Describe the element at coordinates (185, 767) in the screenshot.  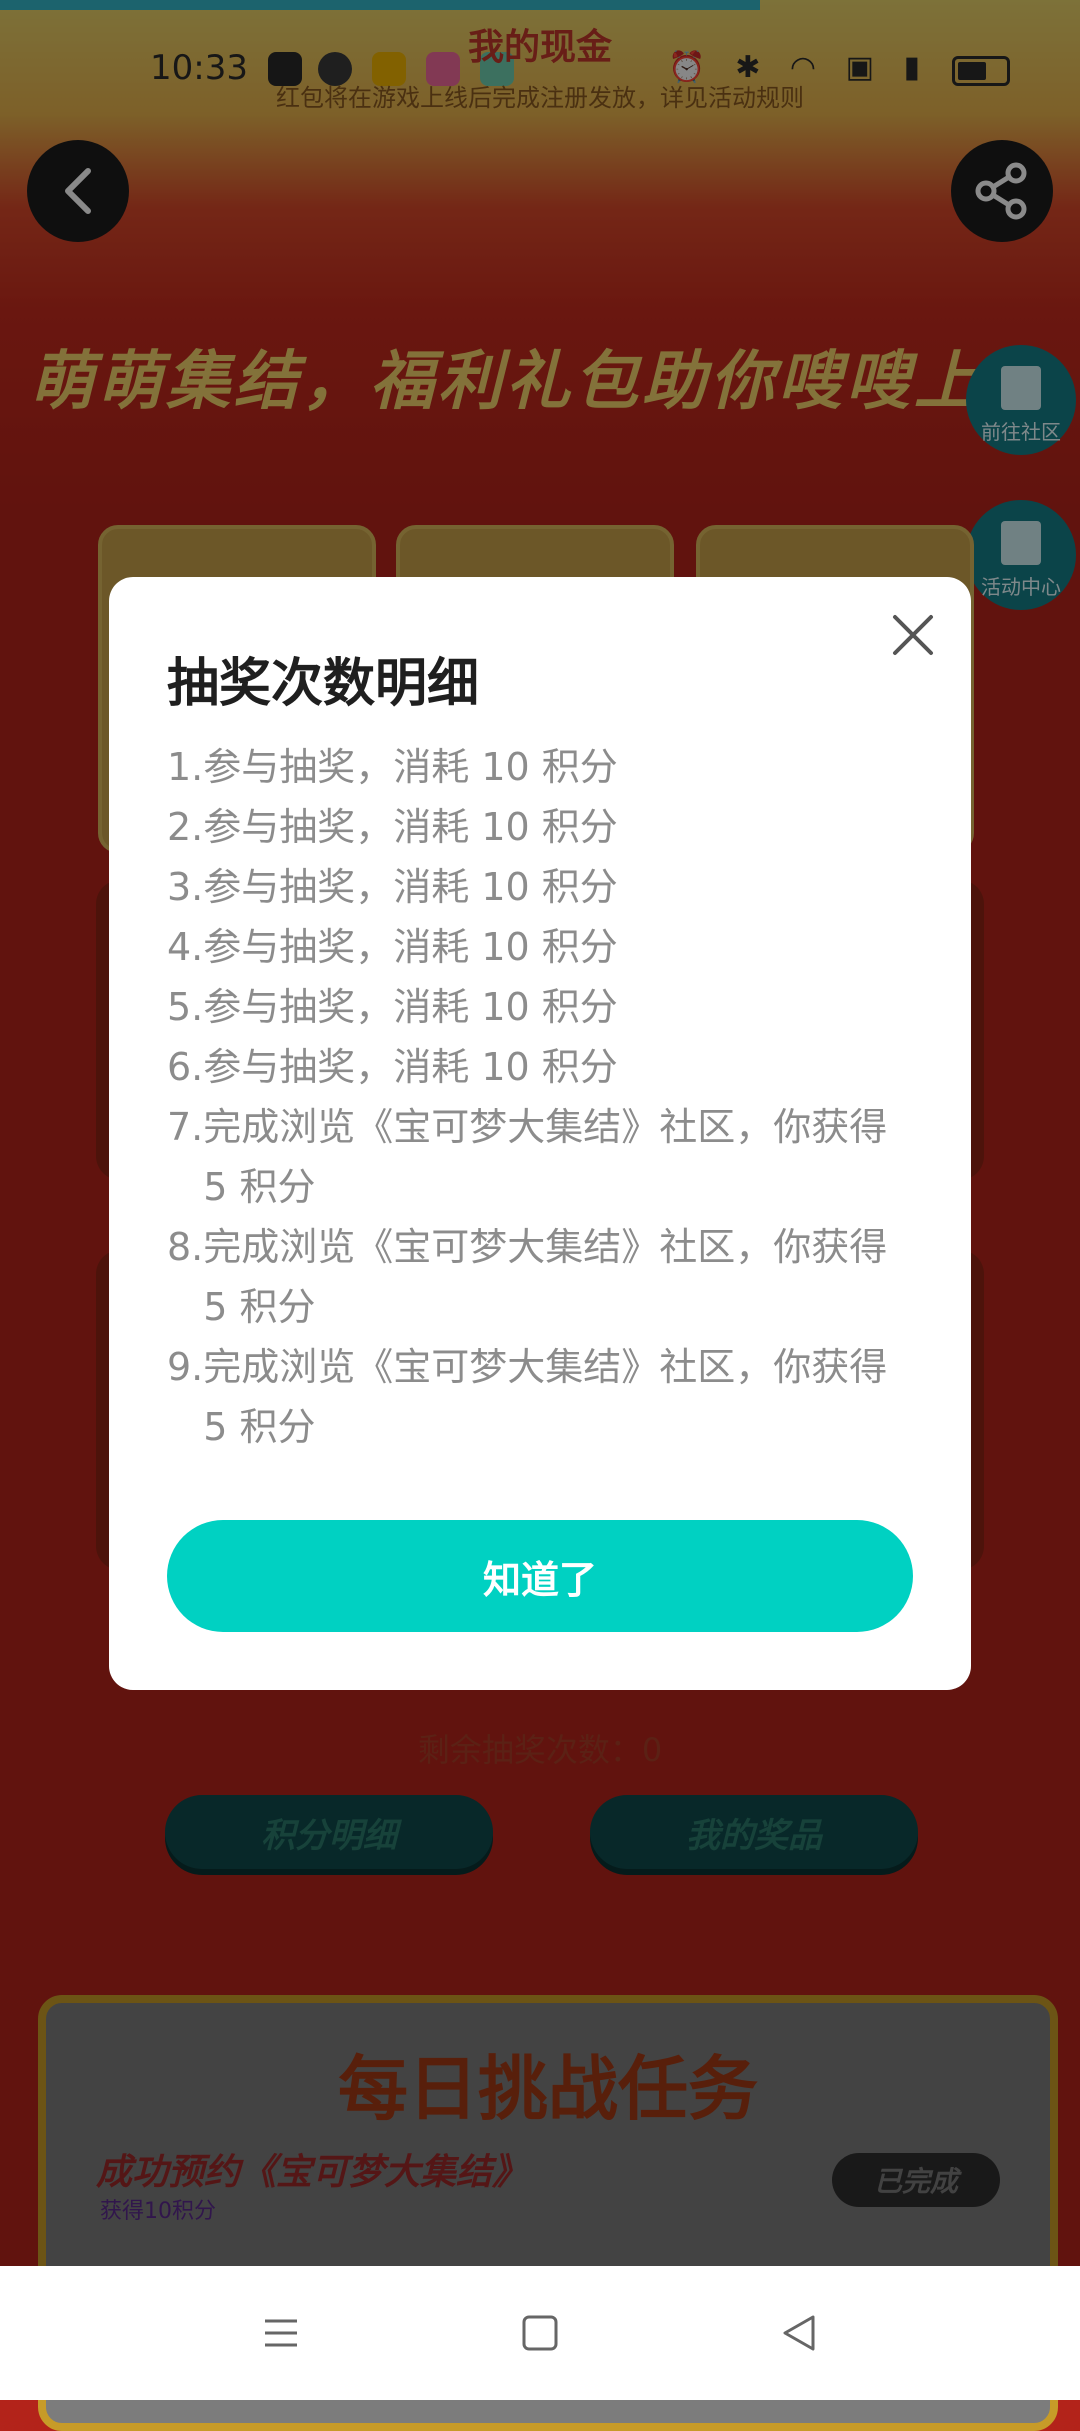
I see `item-number: 1.` at that location.